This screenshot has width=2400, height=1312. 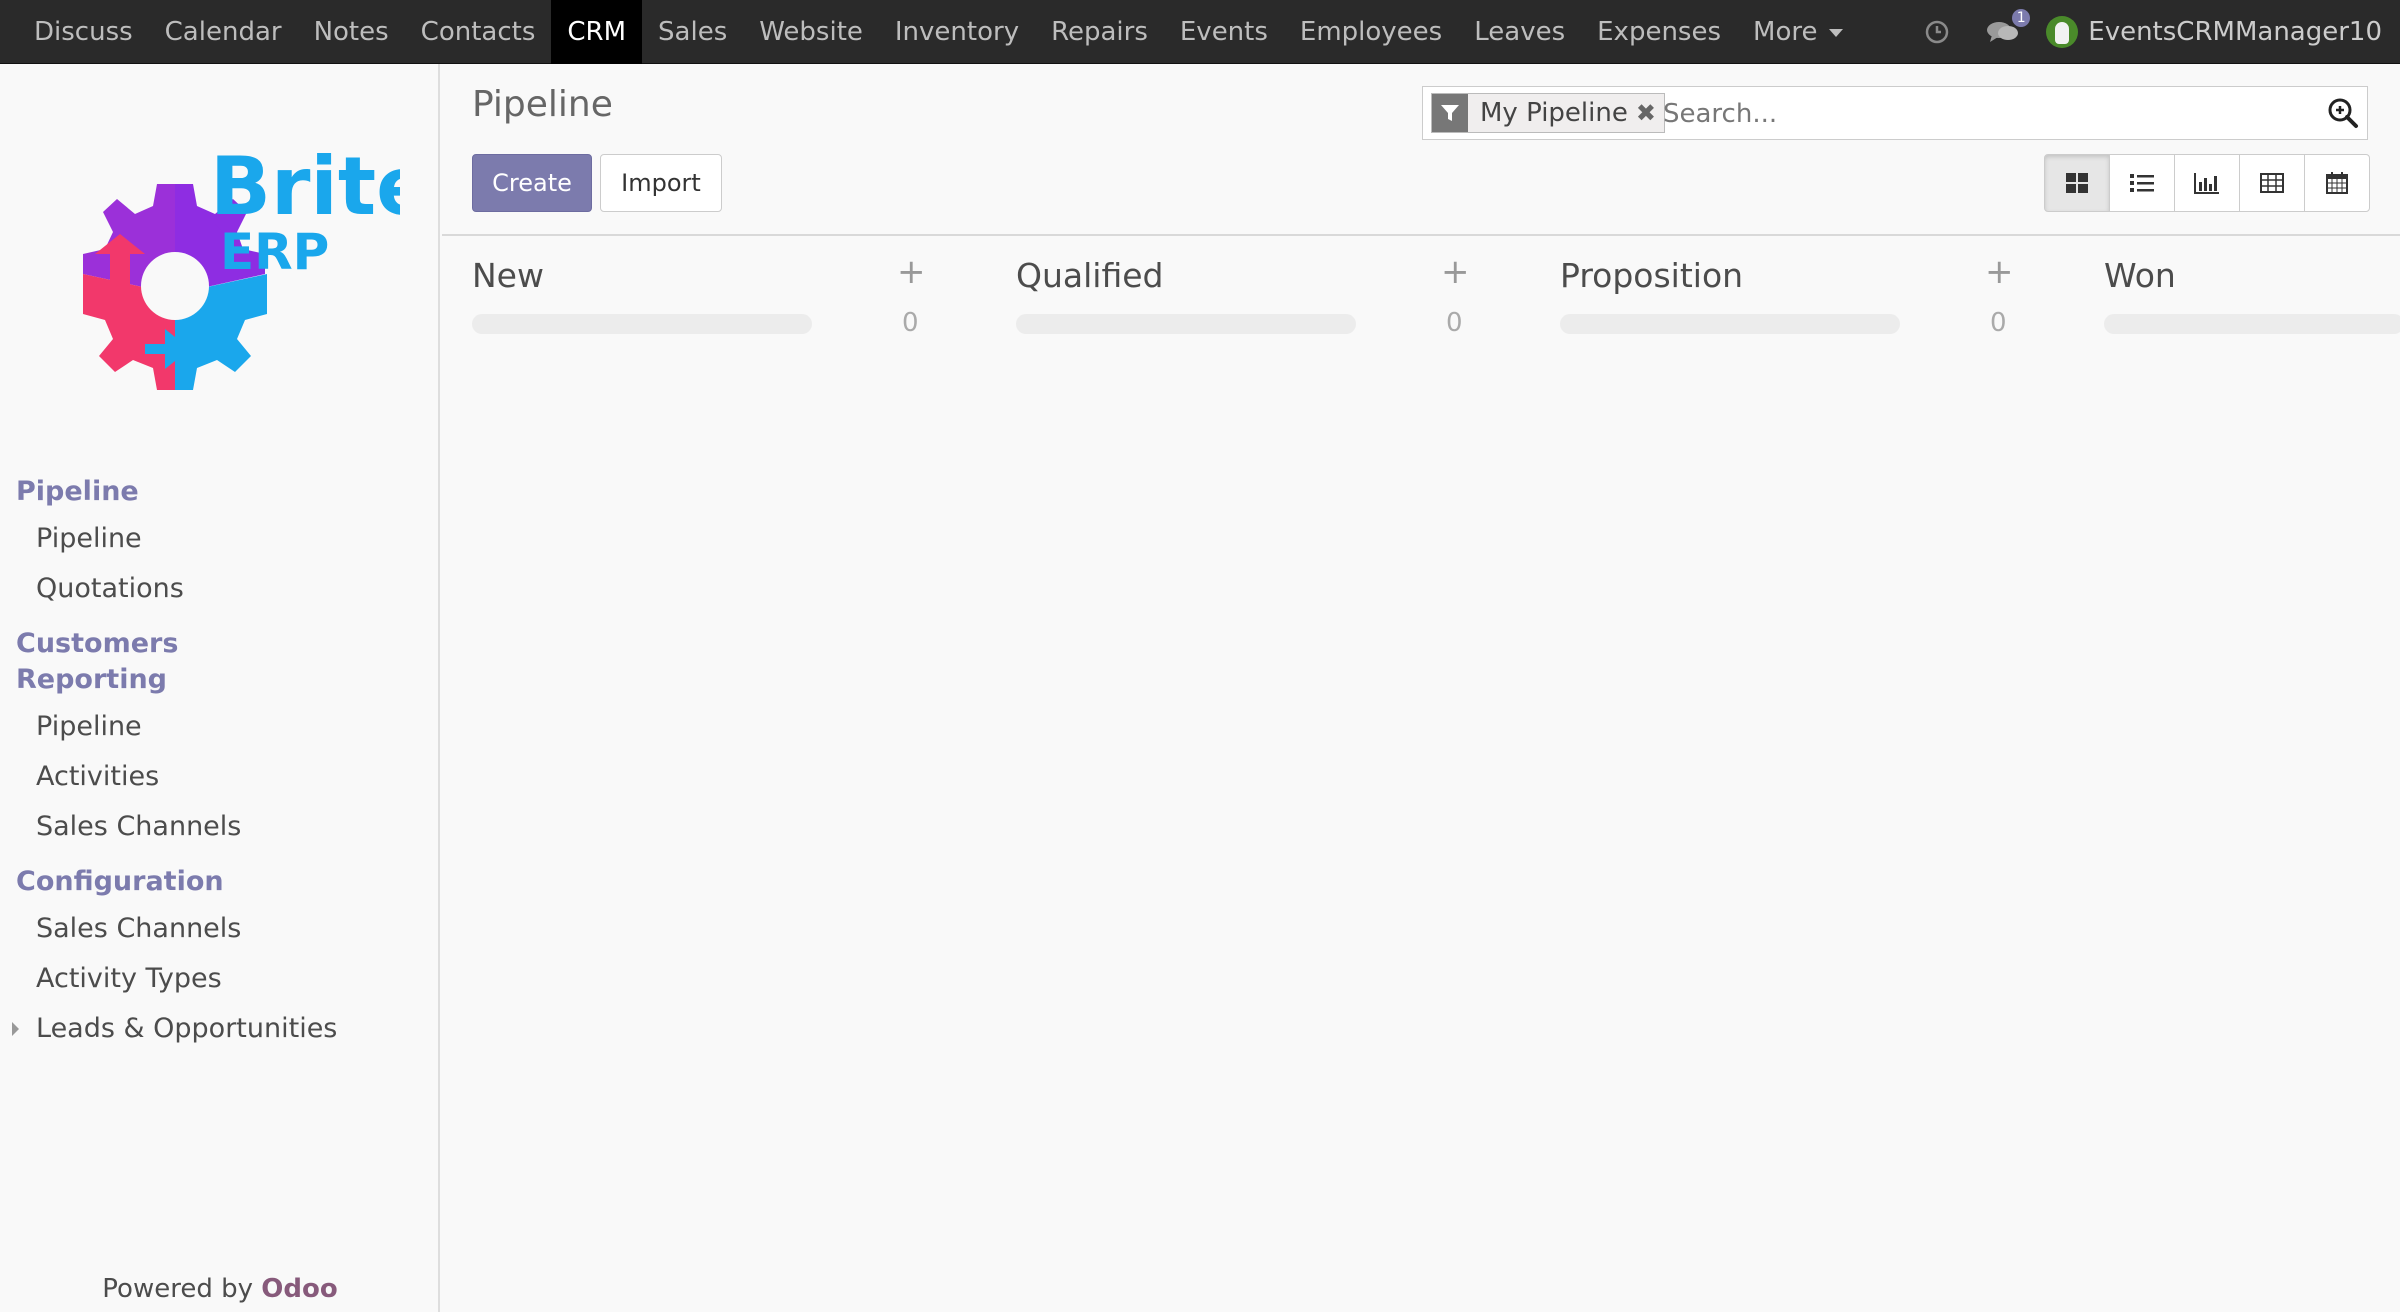 What do you see at coordinates (220, 492) in the screenshot?
I see `section-pipeline: Pipeline` at bounding box center [220, 492].